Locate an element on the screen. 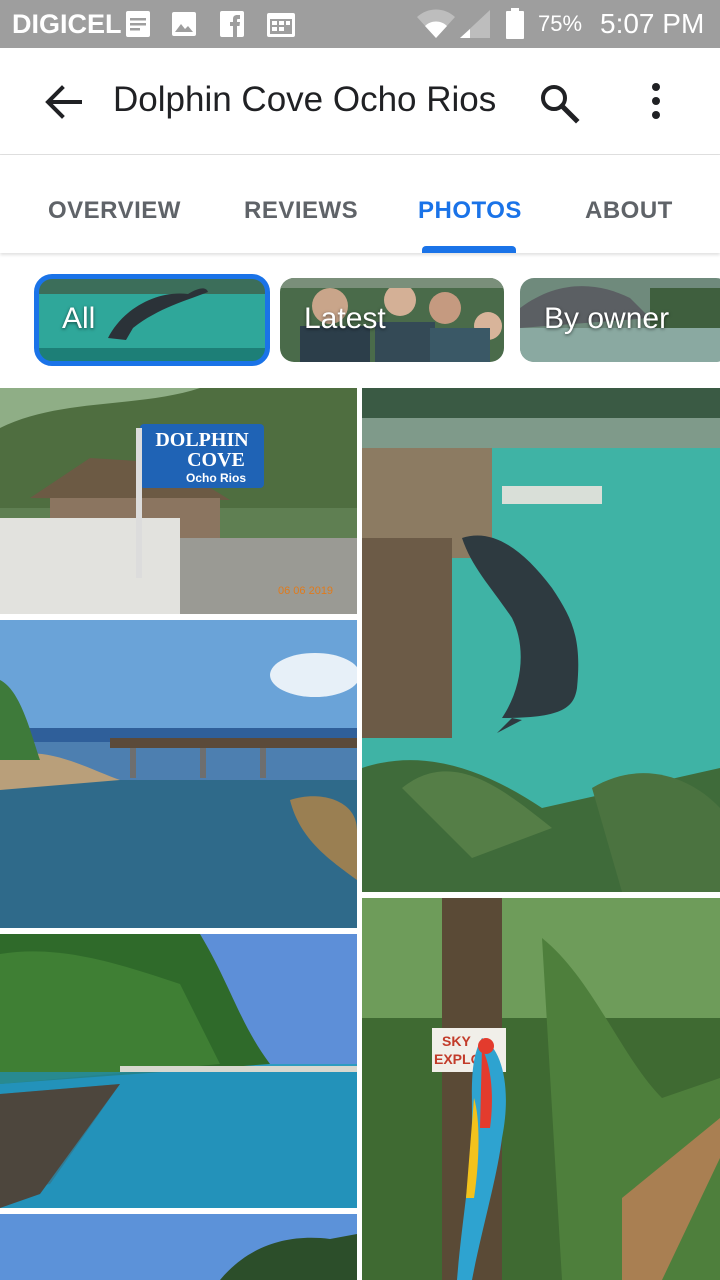  tab-reviews: REVIEWS is located at coordinates (301, 211).